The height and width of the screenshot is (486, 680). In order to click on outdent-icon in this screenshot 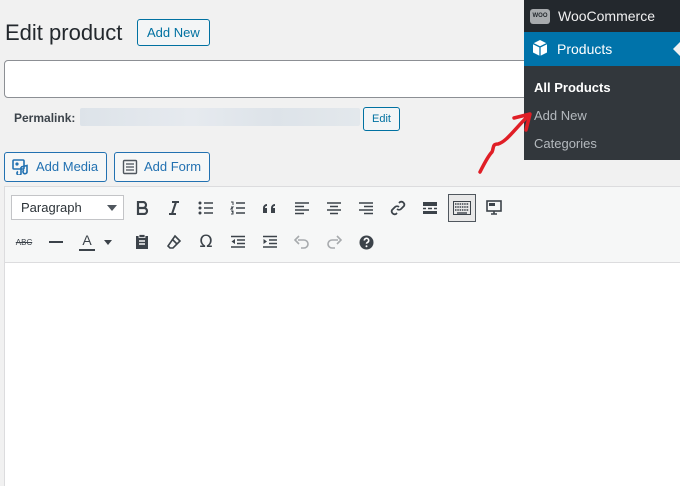, I will do `click(238, 241)`.